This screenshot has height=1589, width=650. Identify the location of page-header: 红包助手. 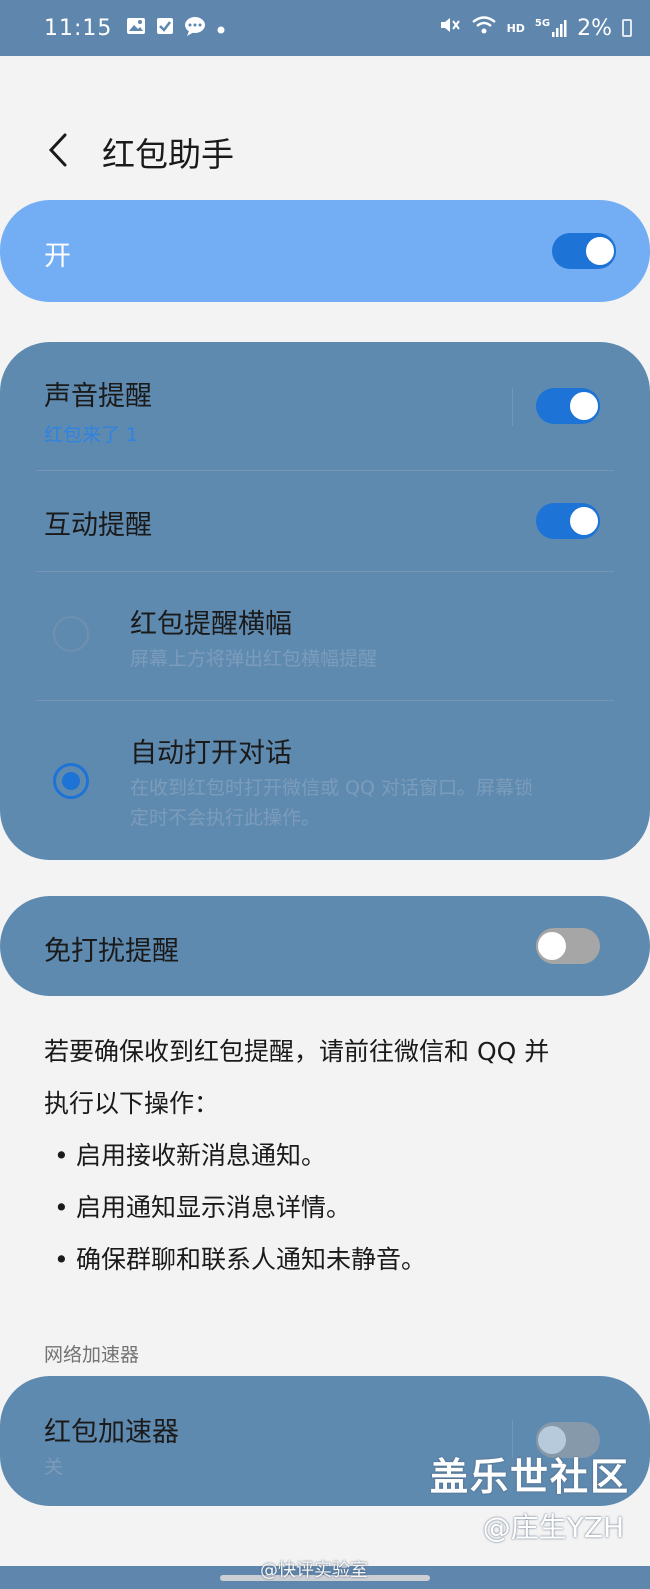
(325, 150).